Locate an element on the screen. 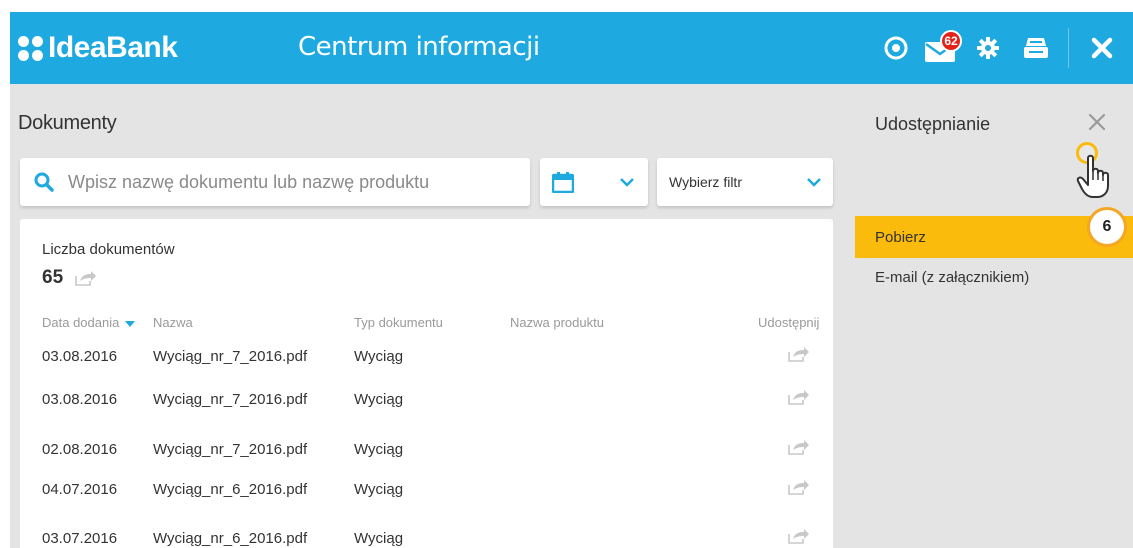 Image resolution: width=1133 pixels, height=548 pixels. search-field is located at coordinates (275, 182).